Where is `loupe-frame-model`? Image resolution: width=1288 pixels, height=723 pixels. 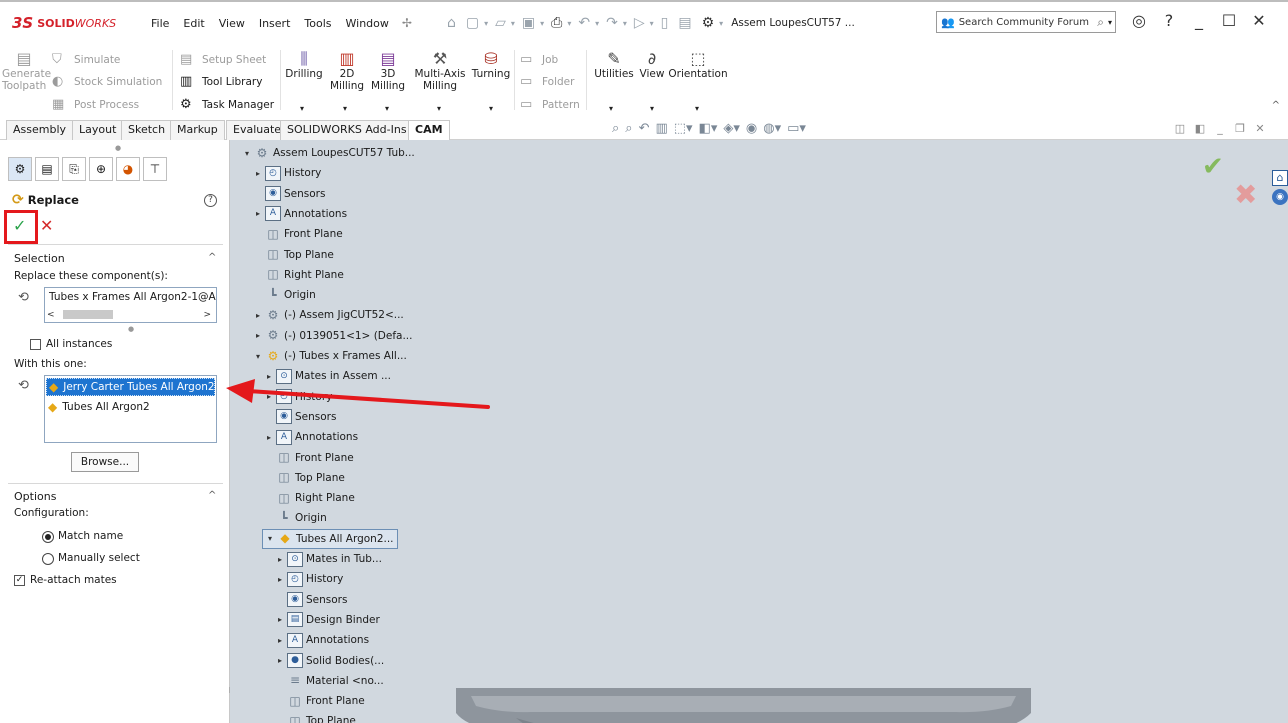 loupe-frame-model is located at coordinates (743, 705).